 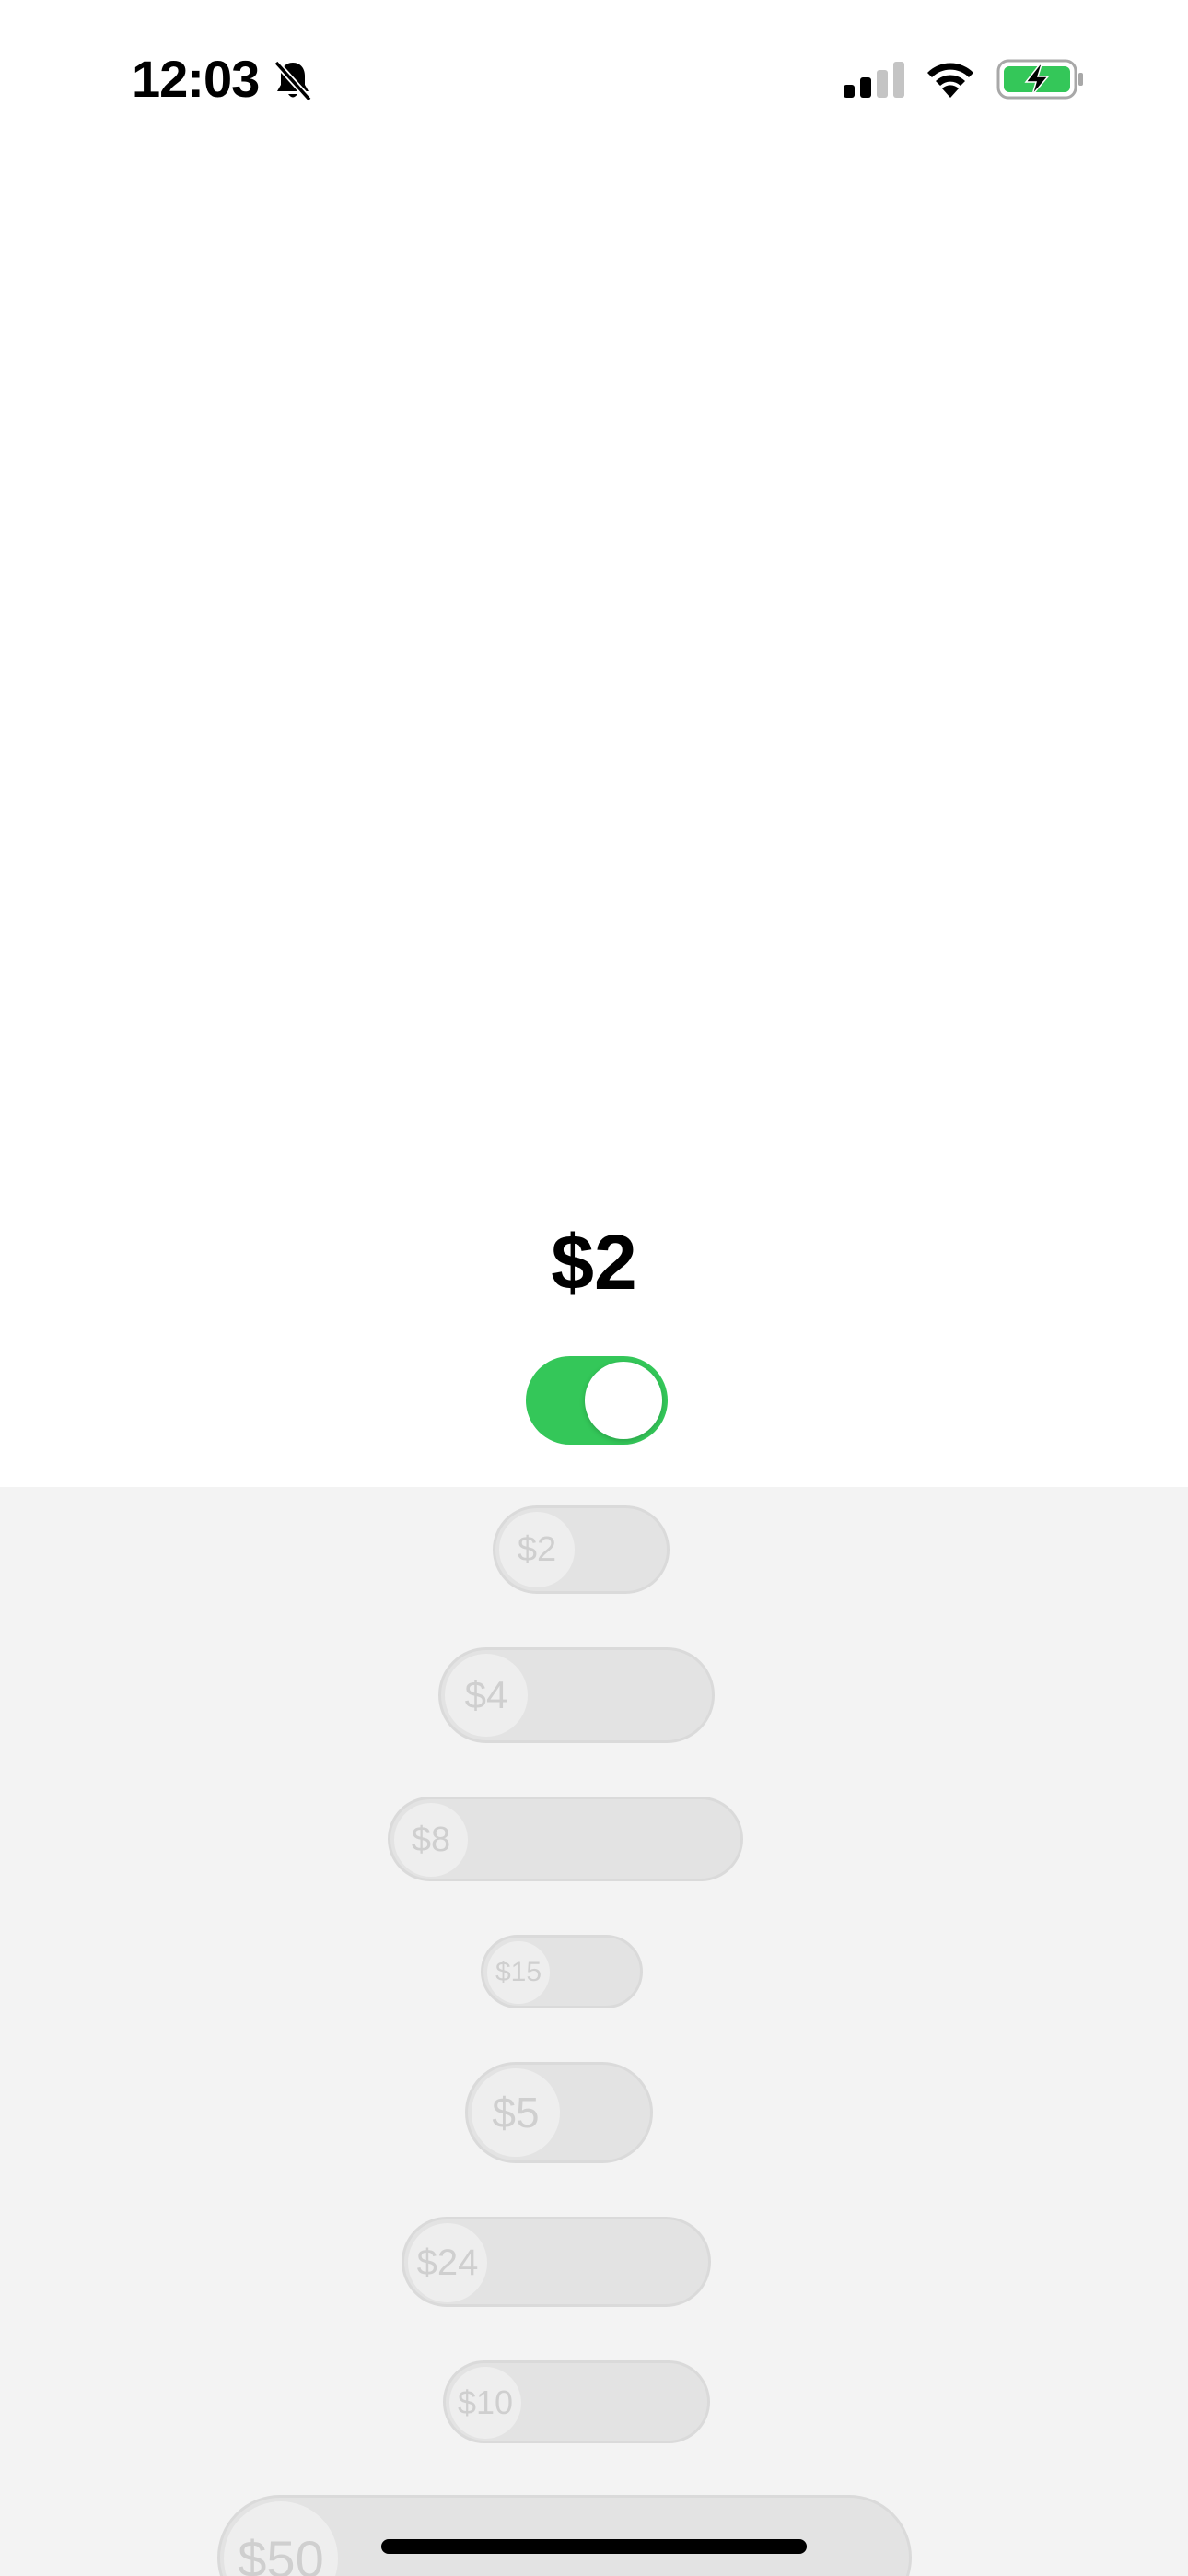 I want to click on amount-option-knob: $2, so click(x=537, y=1549).